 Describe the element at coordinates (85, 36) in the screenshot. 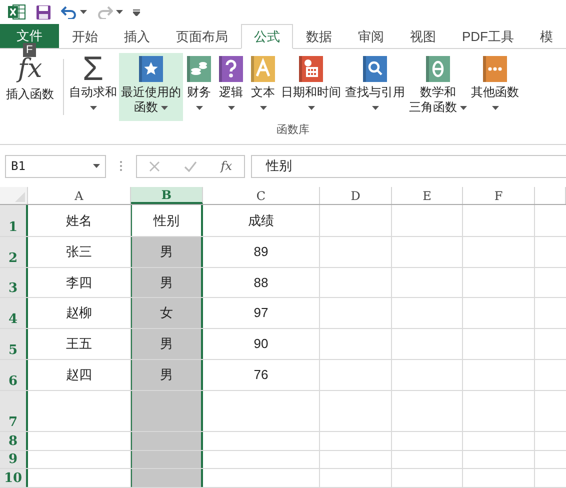

I see `ribbon-tab: 开始` at that location.